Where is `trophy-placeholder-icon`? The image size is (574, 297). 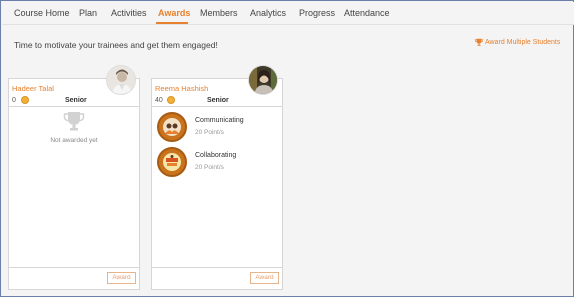 trophy-placeholder-icon is located at coordinates (74, 121).